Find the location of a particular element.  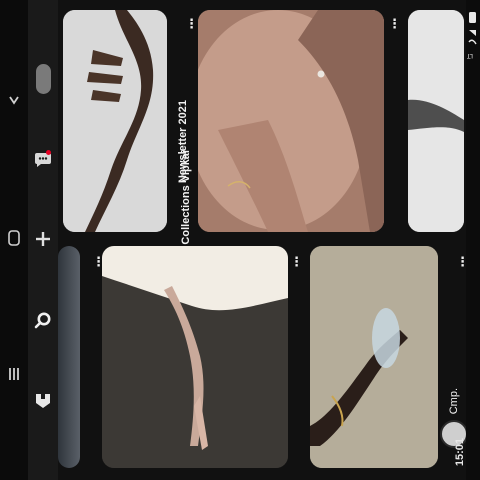

back-chevron-icon is located at coordinates (14, 100).